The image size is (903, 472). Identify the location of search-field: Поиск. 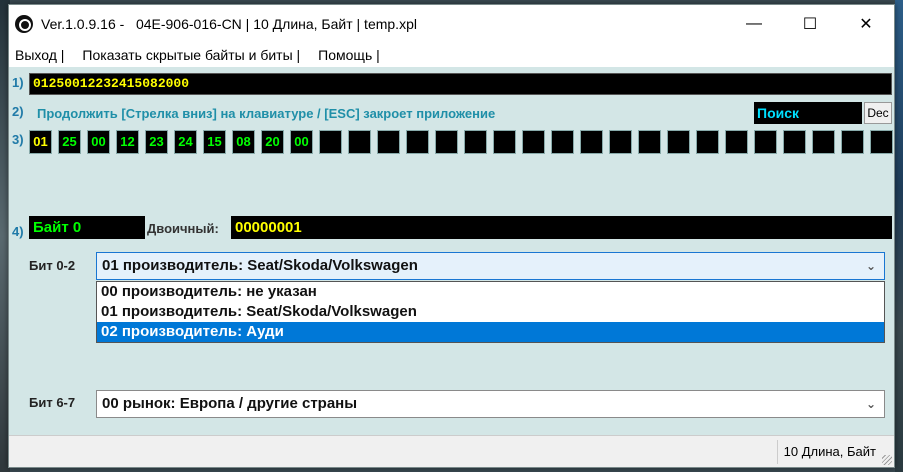
(808, 113).